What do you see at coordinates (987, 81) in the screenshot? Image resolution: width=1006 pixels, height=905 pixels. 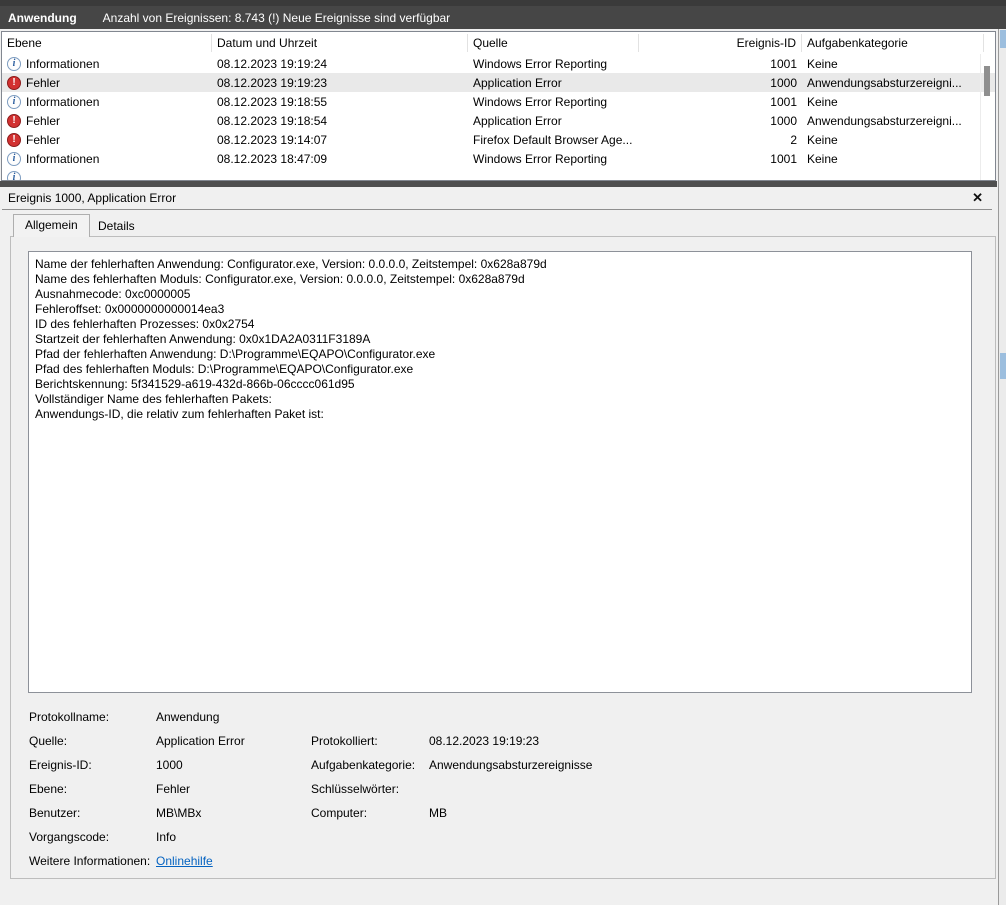 I see `event-list-scrollbar-thumb` at bounding box center [987, 81].